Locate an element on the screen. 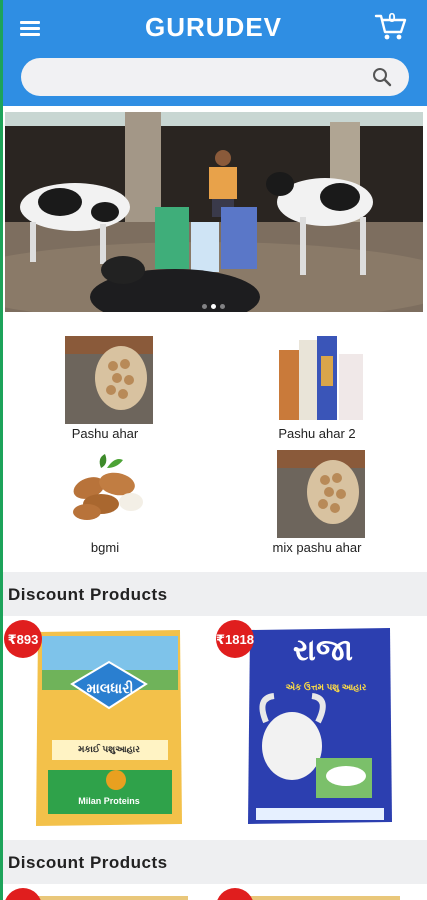 Image resolution: width=427 pixels, height=900 pixels. bag-subtitle: એક ઉત્તમ પશુ આહાર is located at coordinates (326, 687).